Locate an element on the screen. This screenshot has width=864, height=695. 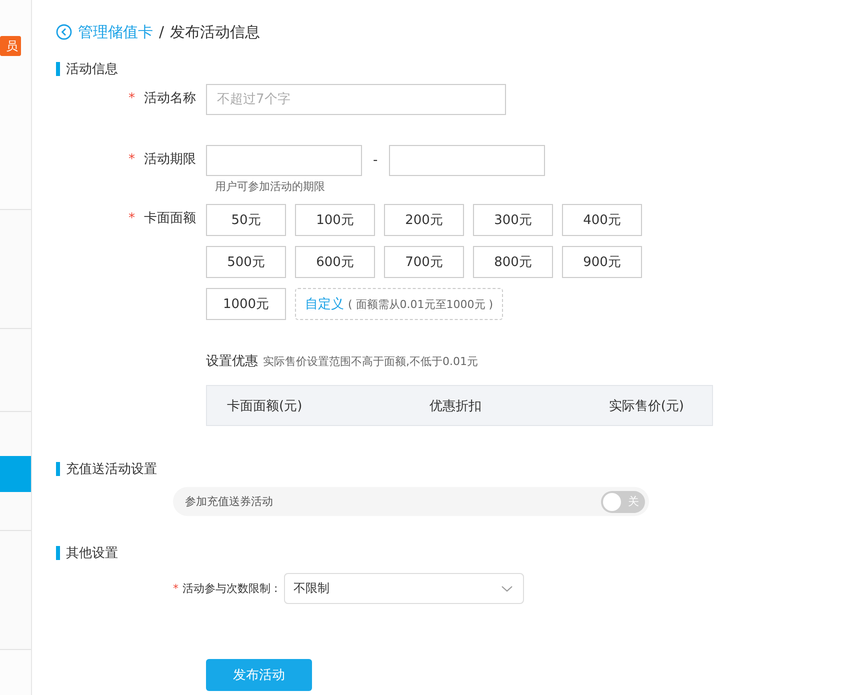
amount-option: 900元 is located at coordinates (602, 262).